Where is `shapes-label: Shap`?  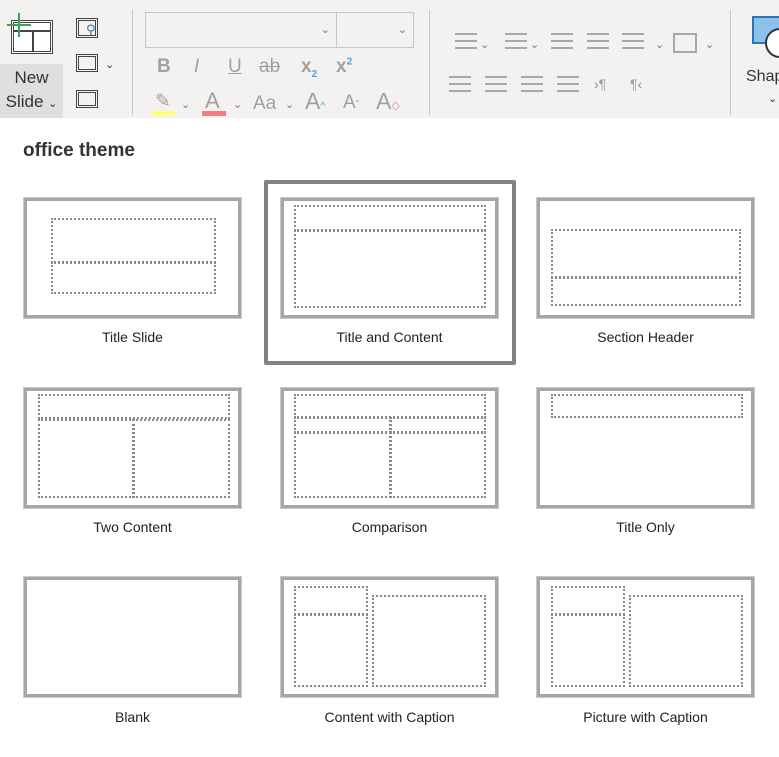 shapes-label: Shap is located at coordinates (762, 77).